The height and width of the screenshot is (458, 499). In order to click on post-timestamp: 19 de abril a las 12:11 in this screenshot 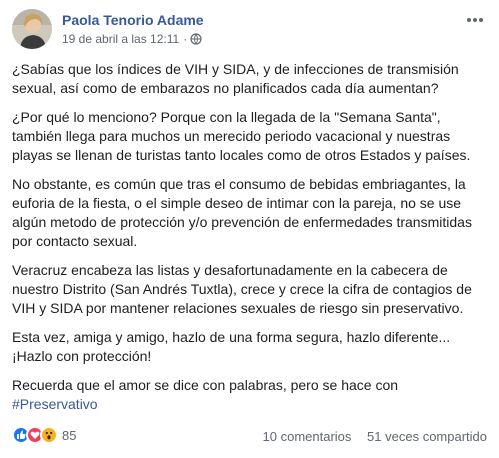, I will do `click(120, 39)`.